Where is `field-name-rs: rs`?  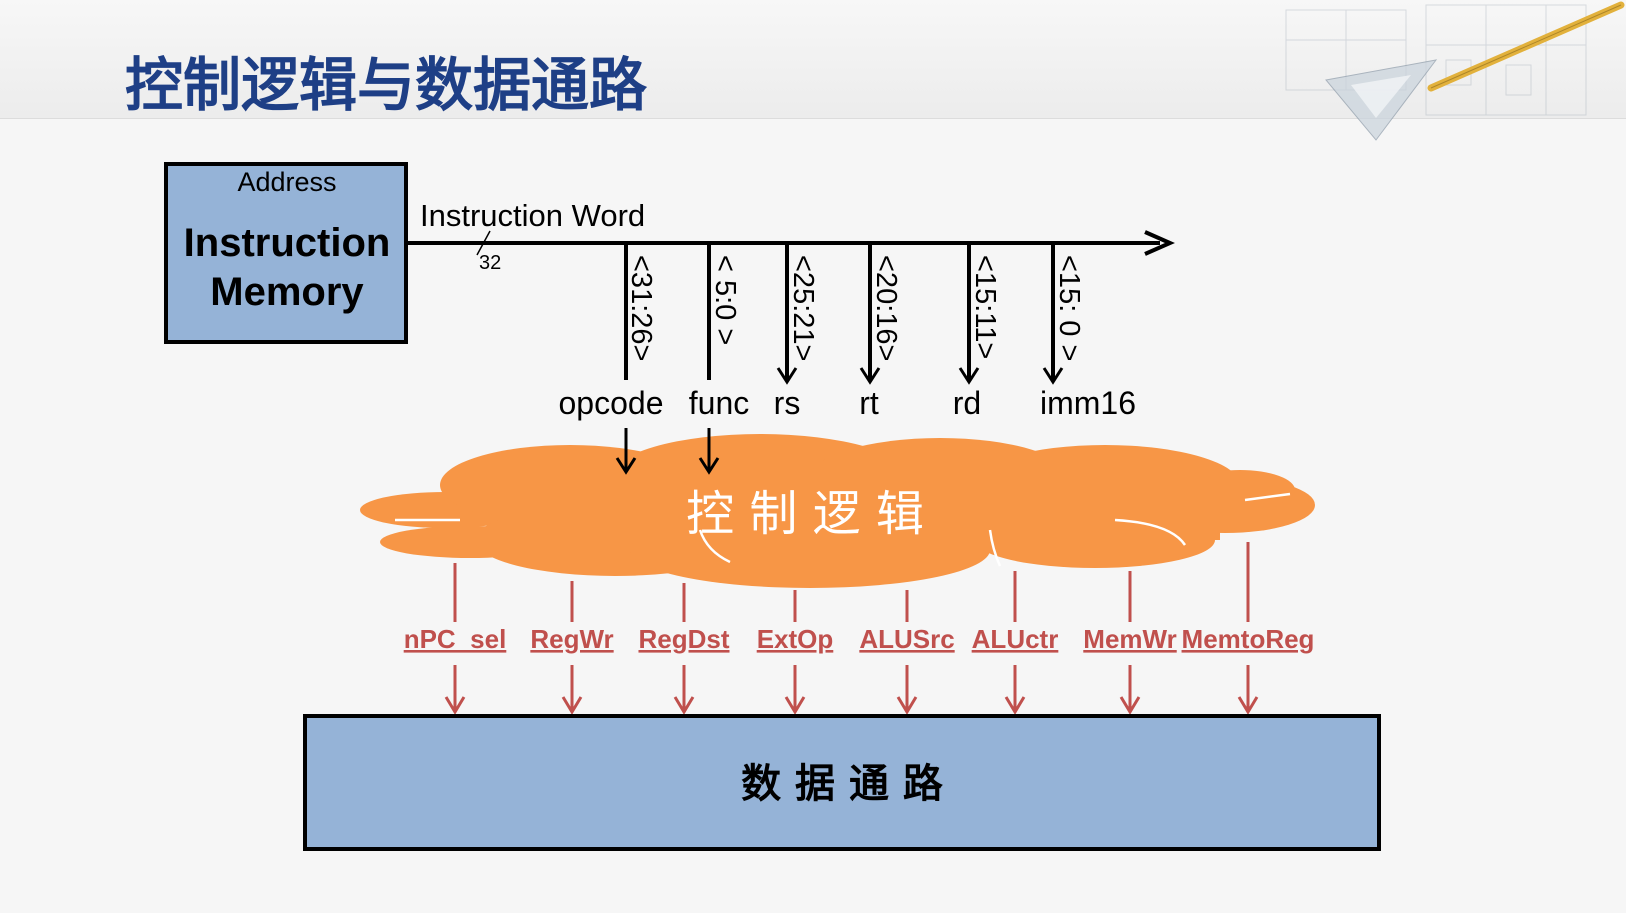 field-name-rs: rs is located at coordinates (787, 403).